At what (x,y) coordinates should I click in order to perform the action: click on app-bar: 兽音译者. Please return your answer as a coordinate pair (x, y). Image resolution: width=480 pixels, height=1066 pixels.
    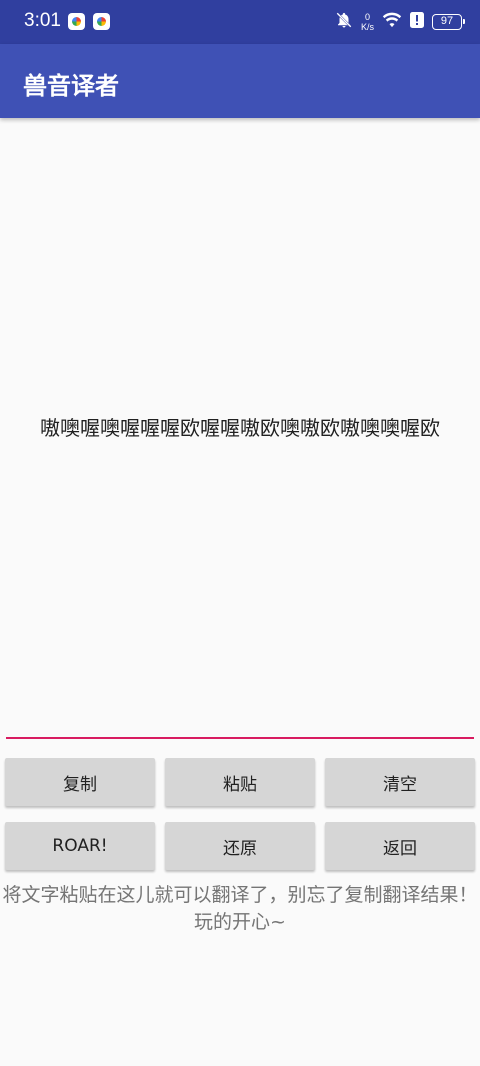
    Looking at the image, I should click on (240, 81).